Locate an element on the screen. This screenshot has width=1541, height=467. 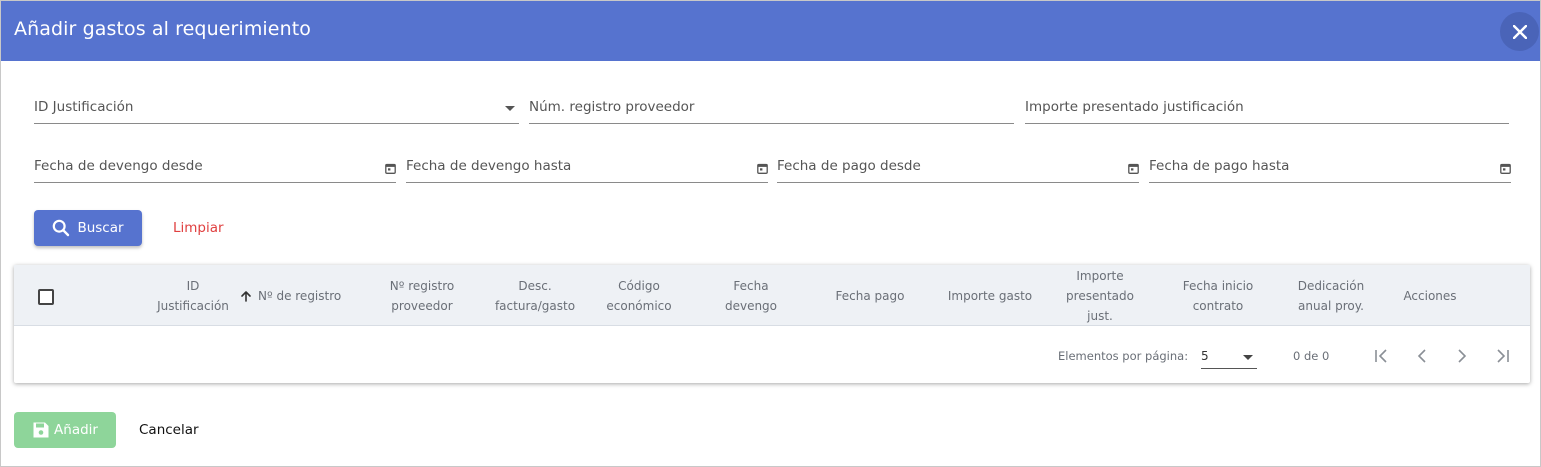
fecha-pago-hasta-label: Fecha de pago hasta is located at coordinates (1219, 166).